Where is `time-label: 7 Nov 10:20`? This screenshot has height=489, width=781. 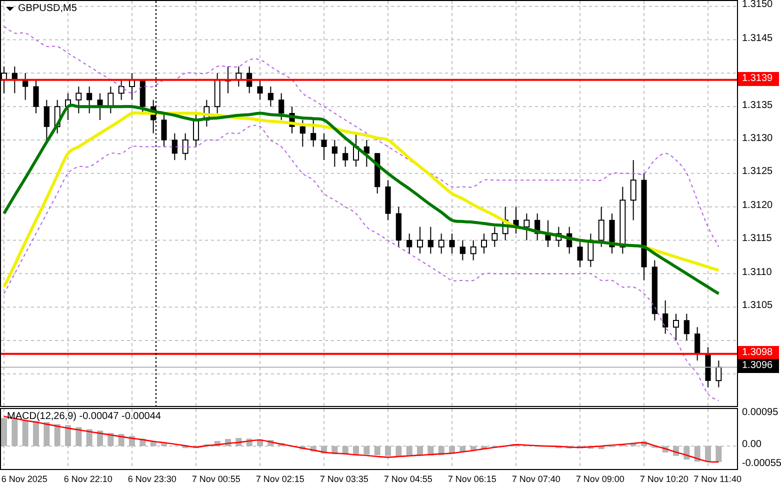
time-label: 7 Nov 10:20 is located at coordinates (664, 479).